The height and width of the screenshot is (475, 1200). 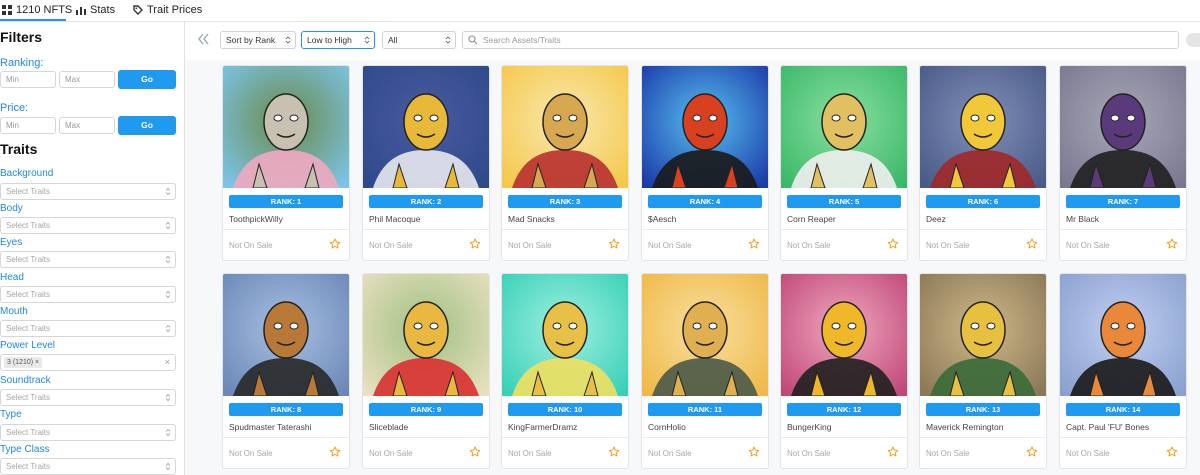 What do you see at coordinates (88, 225) in the screenshot?
I see `trait-select-body: Select Traits` at bounding box center [88, 225].